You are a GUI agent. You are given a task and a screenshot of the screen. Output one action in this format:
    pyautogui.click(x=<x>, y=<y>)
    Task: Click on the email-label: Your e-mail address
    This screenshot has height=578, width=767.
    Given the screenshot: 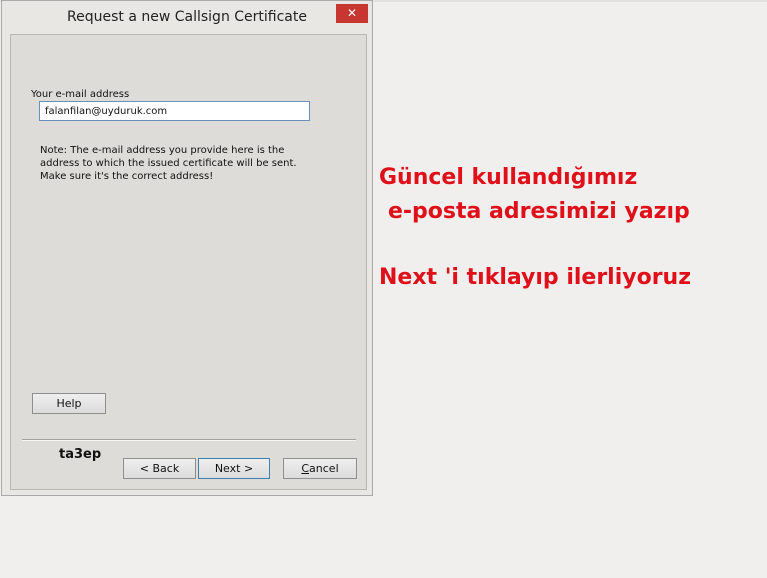 What is the action you would take?
    pyautogui.click(x=80, y=94)
    